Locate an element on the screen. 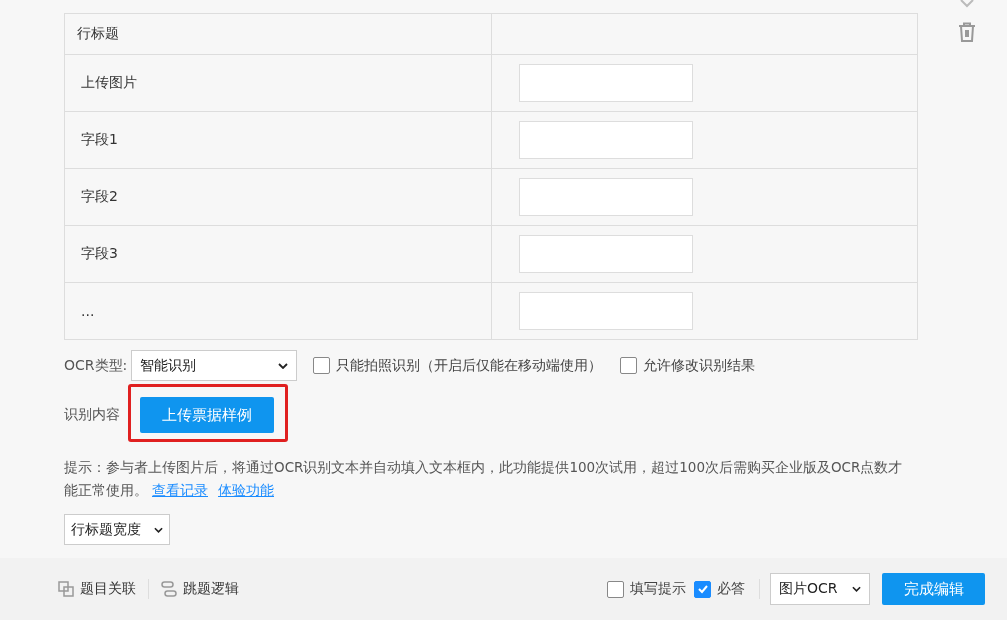 This screenshot has width=1007, height=620. table-cell: 上传图片 is located at coordinates (278, 83).